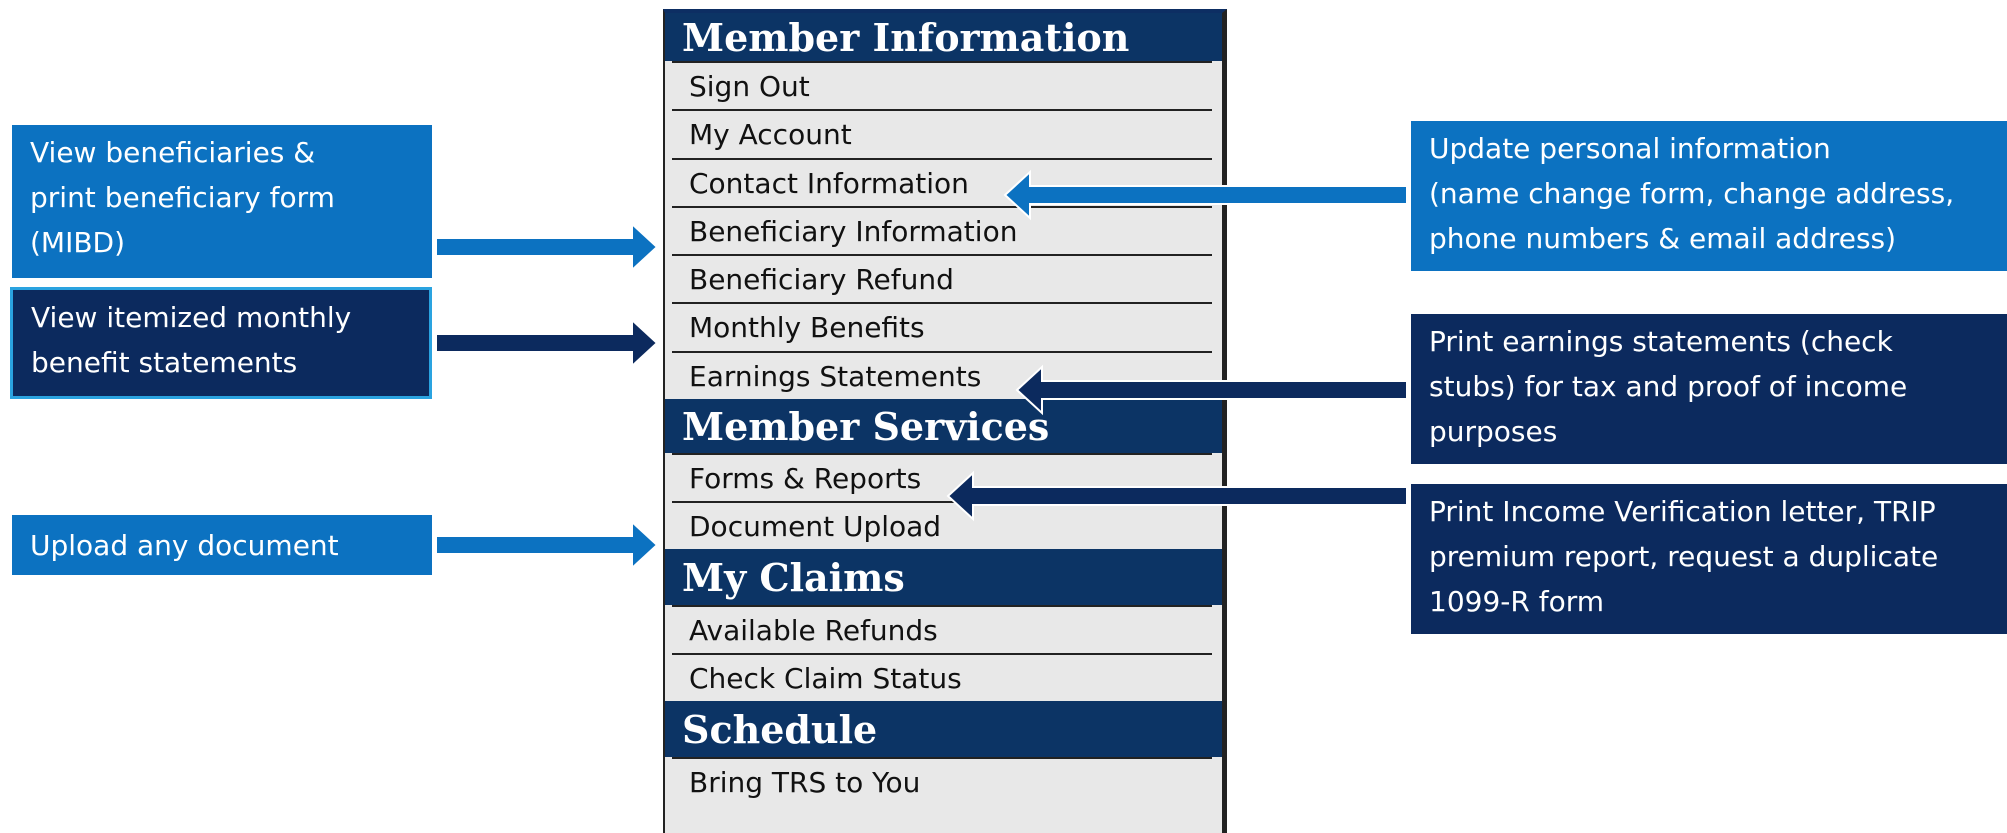  What do you see at coordinates (547, 247) in the screenshot?
I see `arrow-to-beneficiary-information` at bounding box center [547, 247].